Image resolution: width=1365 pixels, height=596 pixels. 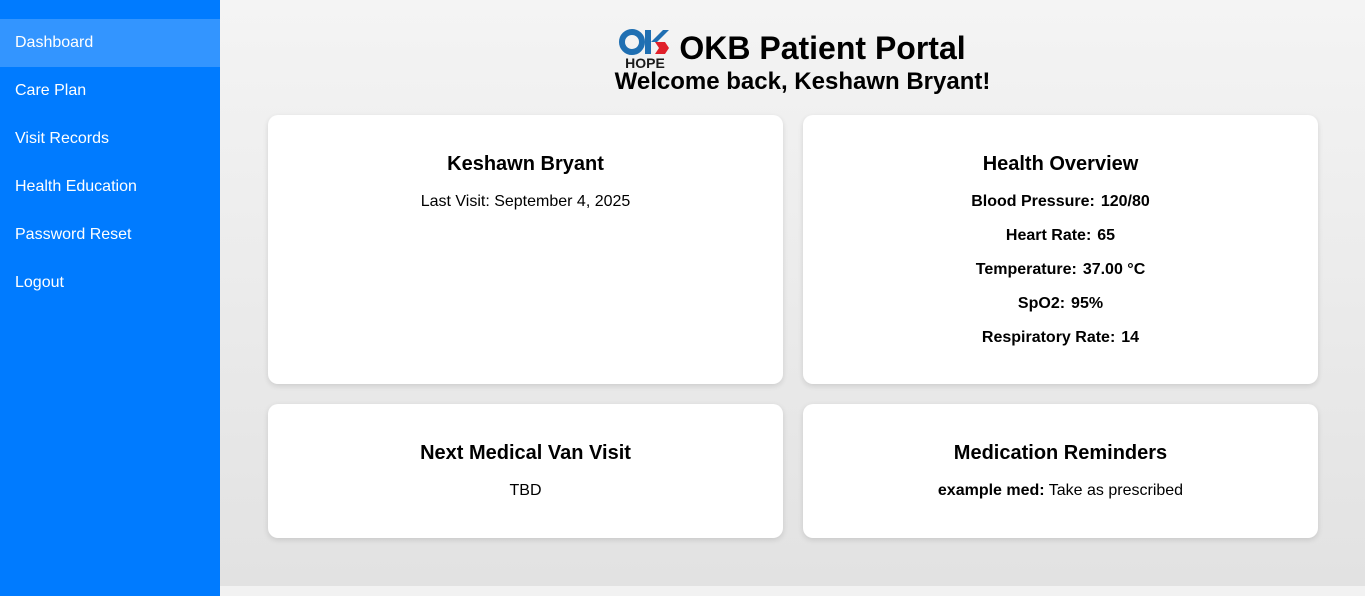 I want to click on vital-value: 14, so click(x=1130, y=337).